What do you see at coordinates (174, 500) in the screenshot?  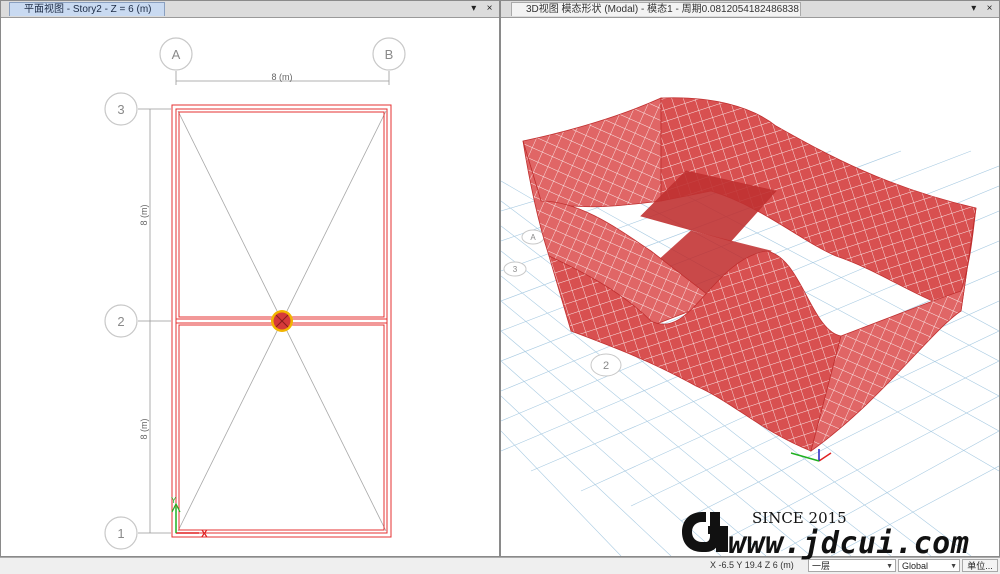 I see `axis-y-label: Y` at bounding box center [174, 500].